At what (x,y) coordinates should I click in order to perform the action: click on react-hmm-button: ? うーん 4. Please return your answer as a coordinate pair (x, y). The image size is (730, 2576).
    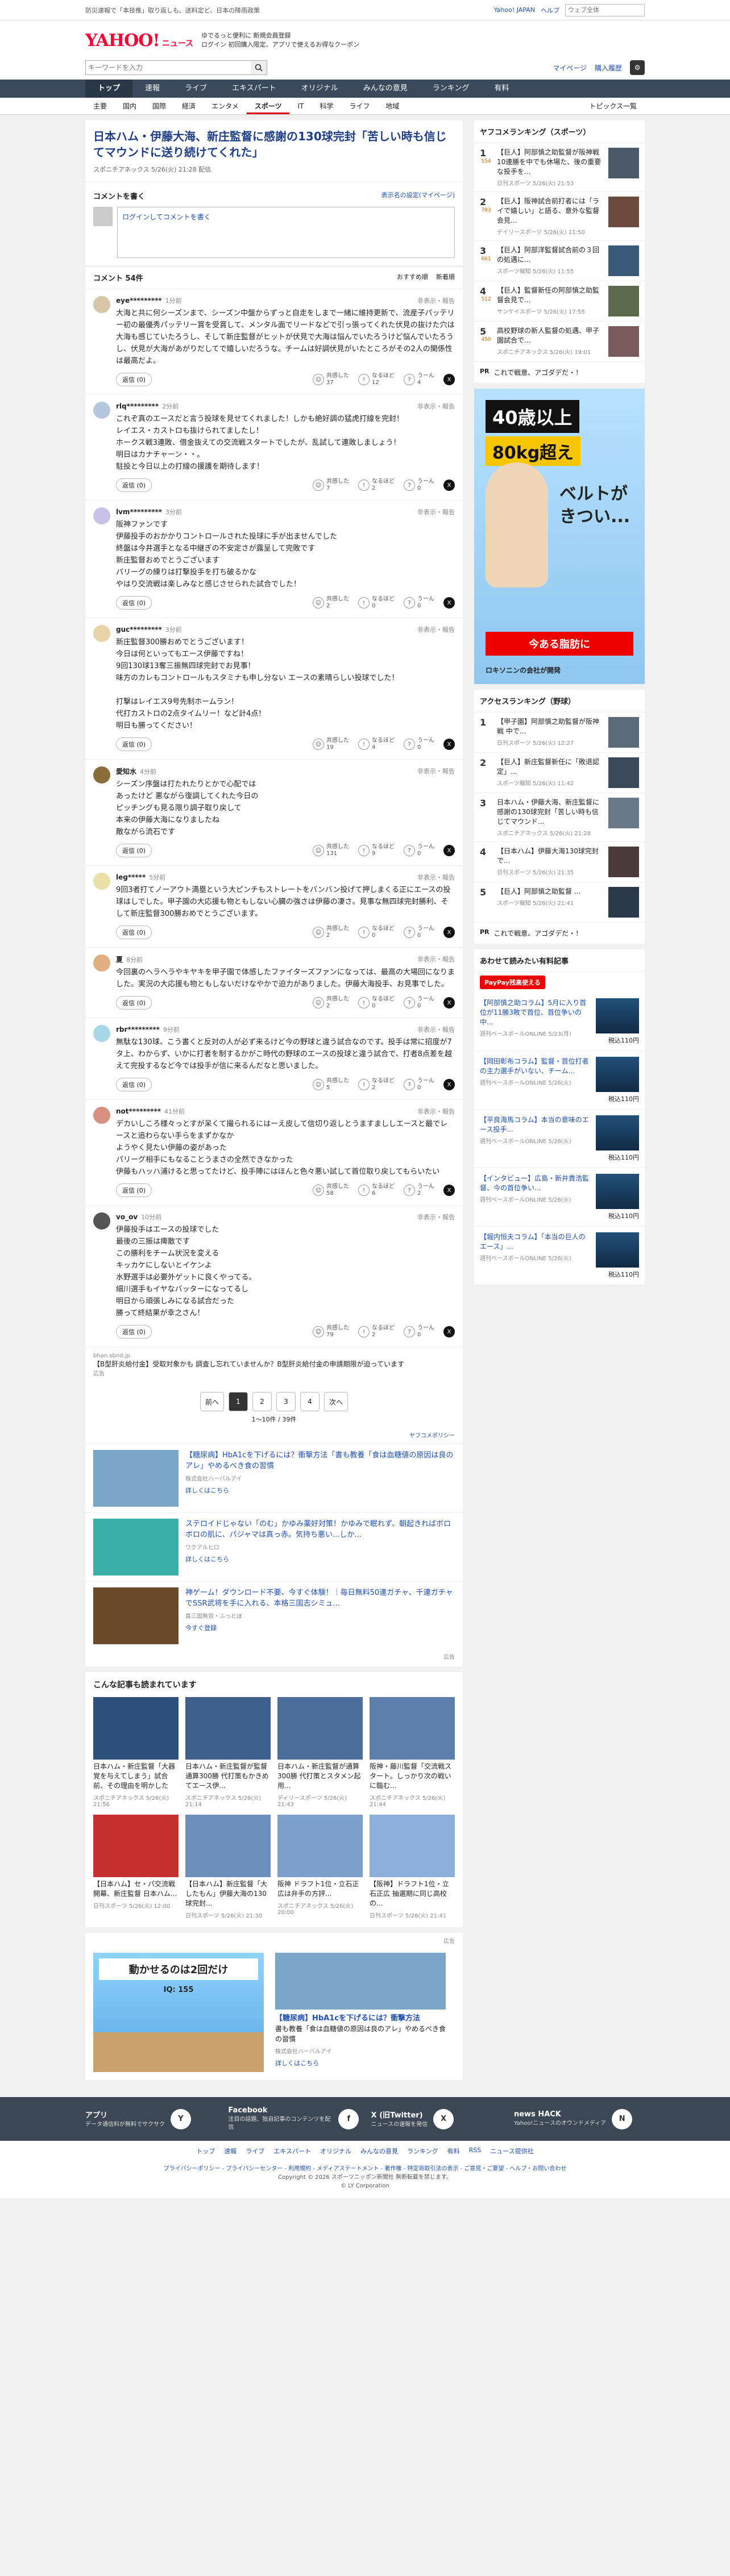
    Looking at the image, I should click on (419, 379).